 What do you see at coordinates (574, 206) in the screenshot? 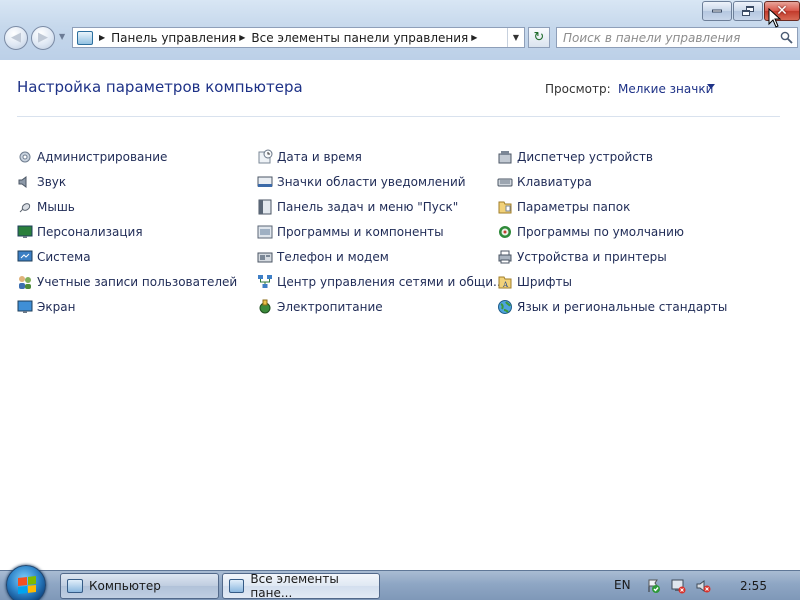
I see `item-label: Параметры папок` at bounding box center [574, 206].